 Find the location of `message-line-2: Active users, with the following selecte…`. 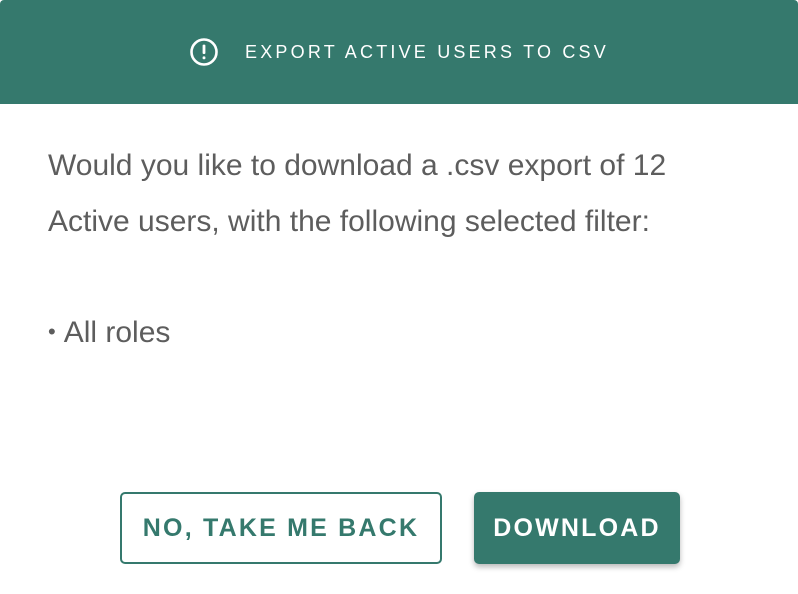

message-line-2: Active users, with the following selecte… is located at coordinates (349, 221).